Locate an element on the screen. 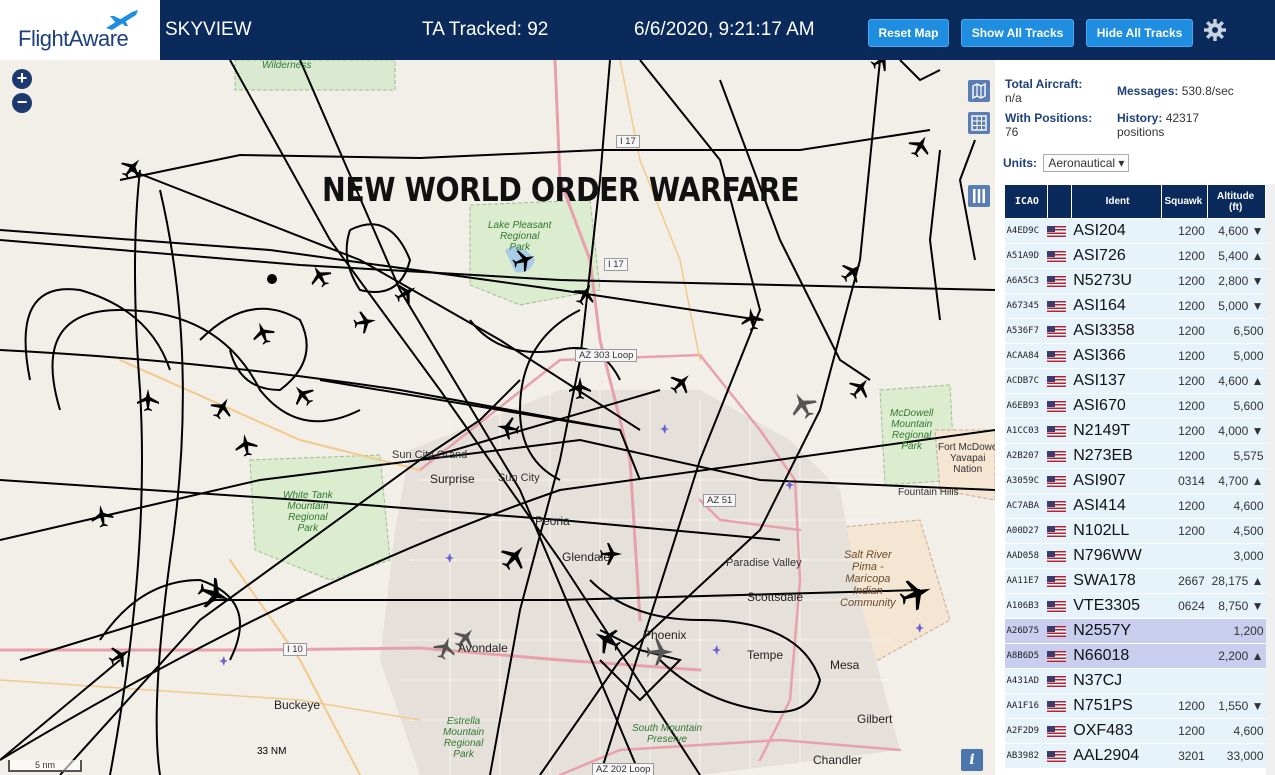 The image size is (1275, 775). table-row: AB3982 AAL2904 3201 33,000 is located at coordinates (1135, 756).